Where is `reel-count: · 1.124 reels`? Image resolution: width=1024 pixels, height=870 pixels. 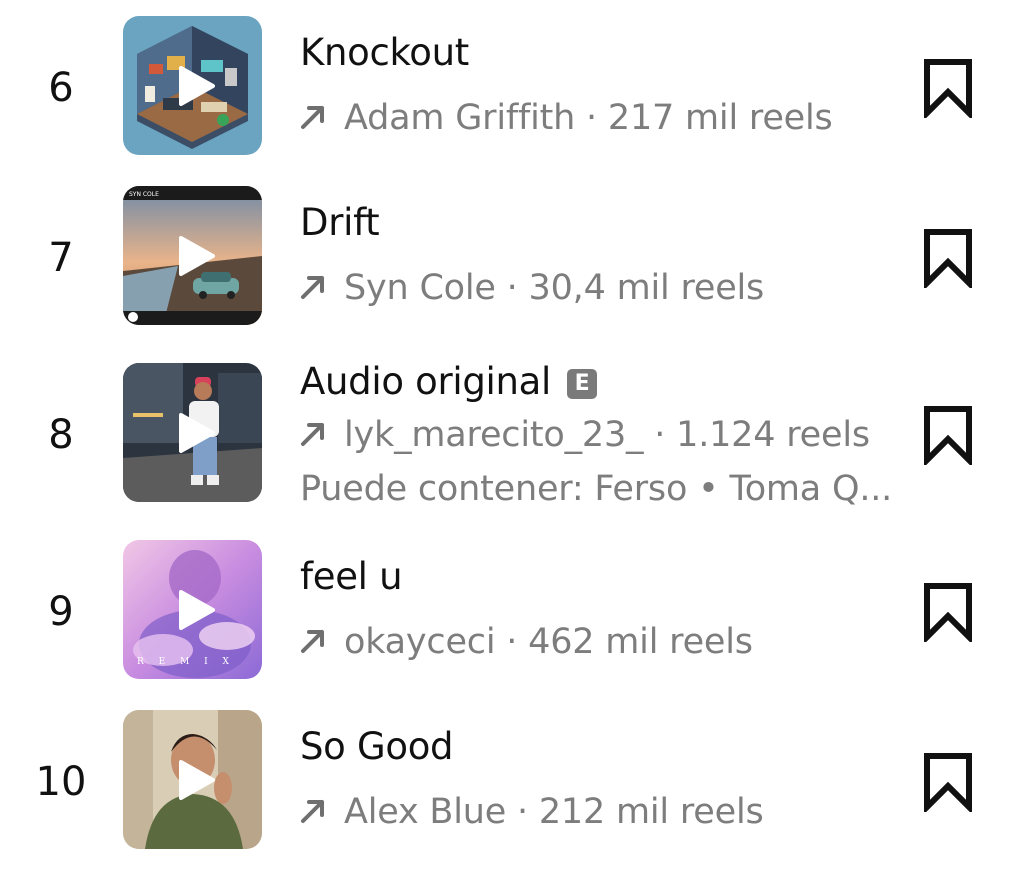 reel-count: · 1.124 reels is located at coordinates (756, 435).